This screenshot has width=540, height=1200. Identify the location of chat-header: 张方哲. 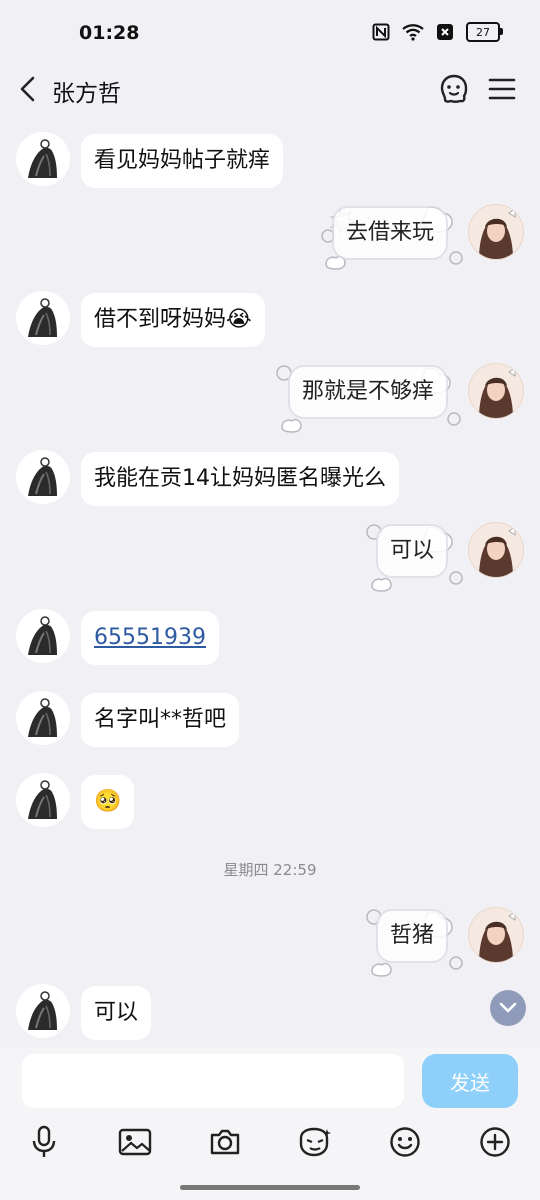
(270, 89).